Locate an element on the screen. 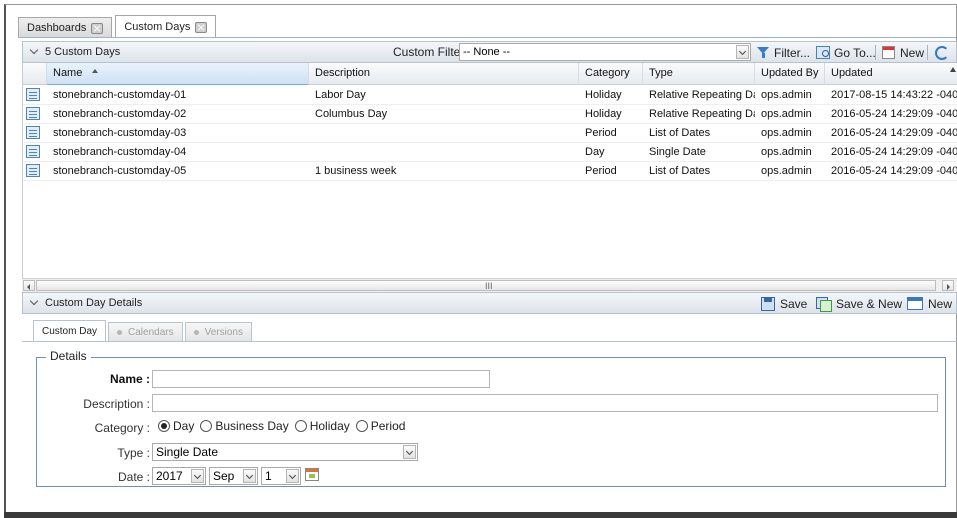 The height and width of the screenshot is (518, 957). window-tab-strip: Dashboards Custom Days is located at coordinates (118, 26).